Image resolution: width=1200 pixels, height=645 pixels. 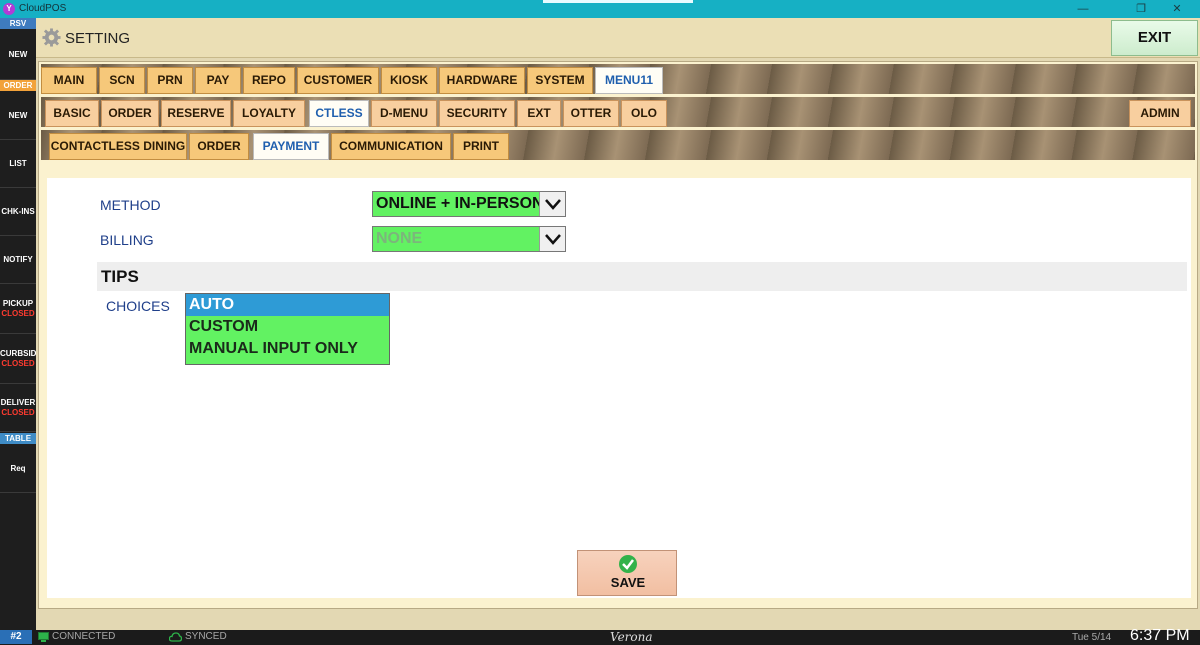 I want to click on title-bar-highlight, so click(x=618, y=1).